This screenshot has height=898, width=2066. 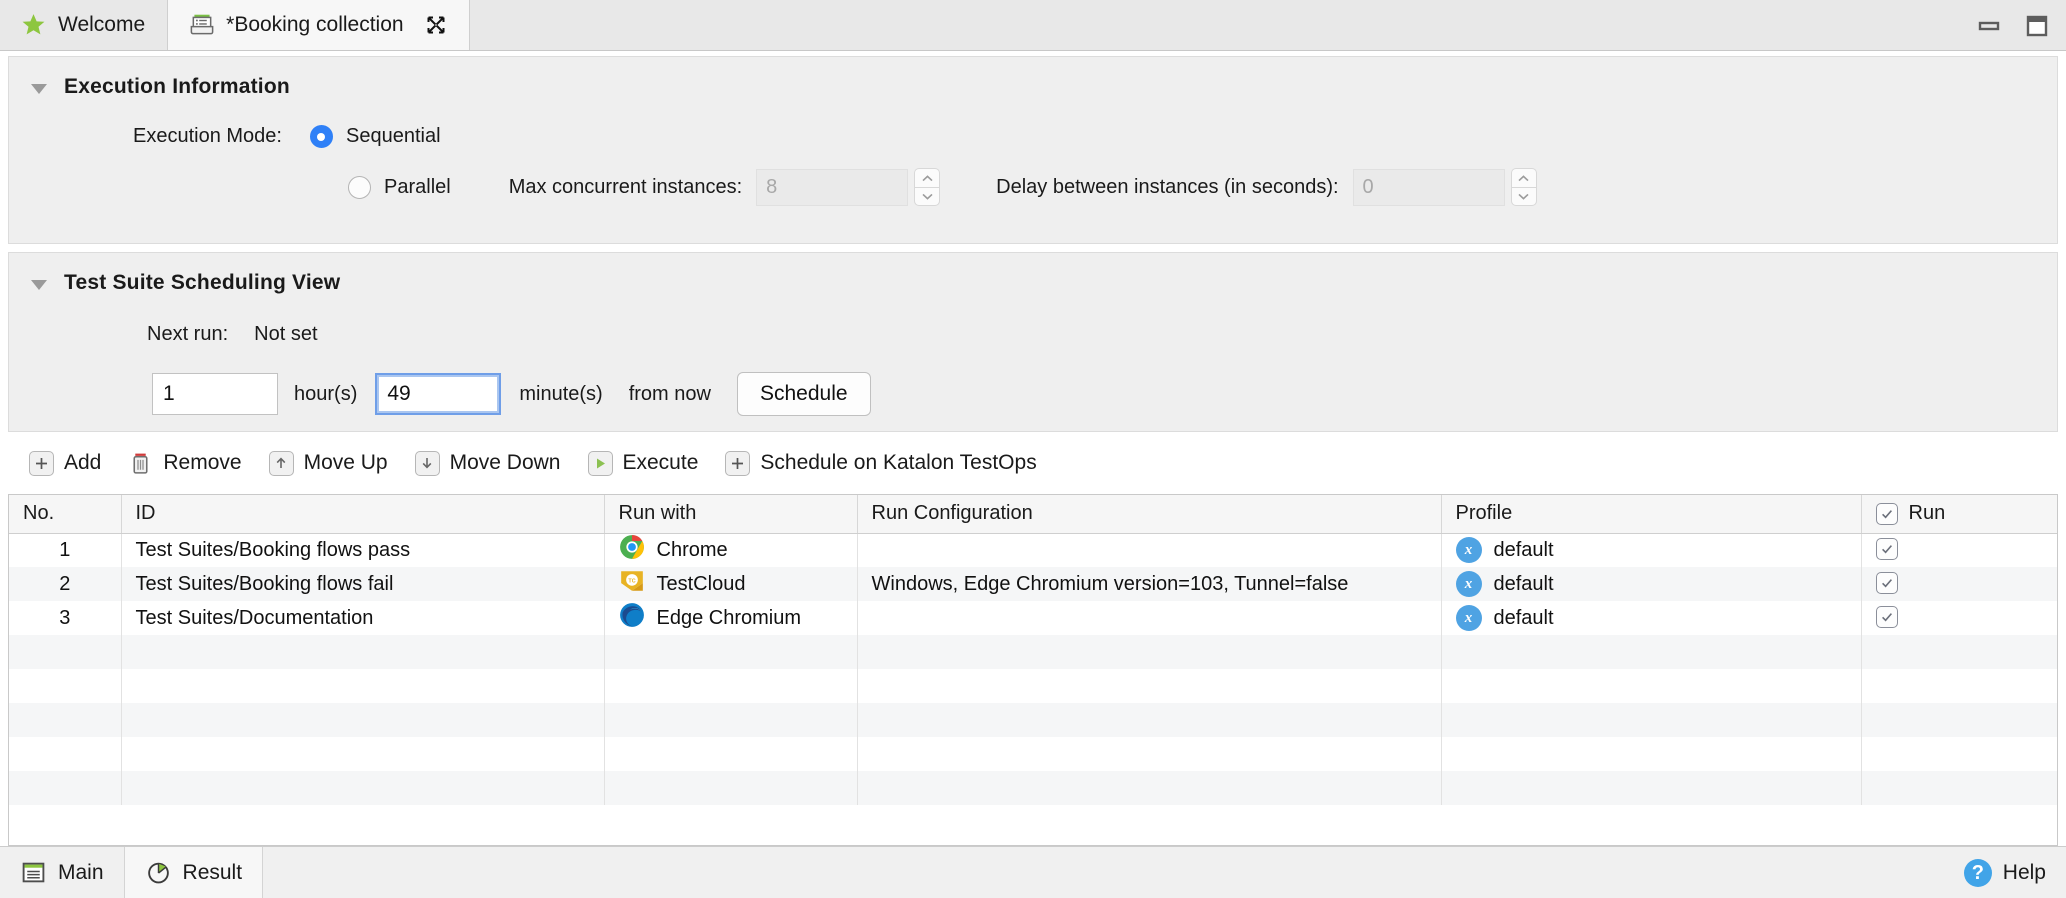 What do you see at coordinates (832, 187) in the screenshot?
I see `max-concurrent-input: 8` at bounding box center [832, 187].